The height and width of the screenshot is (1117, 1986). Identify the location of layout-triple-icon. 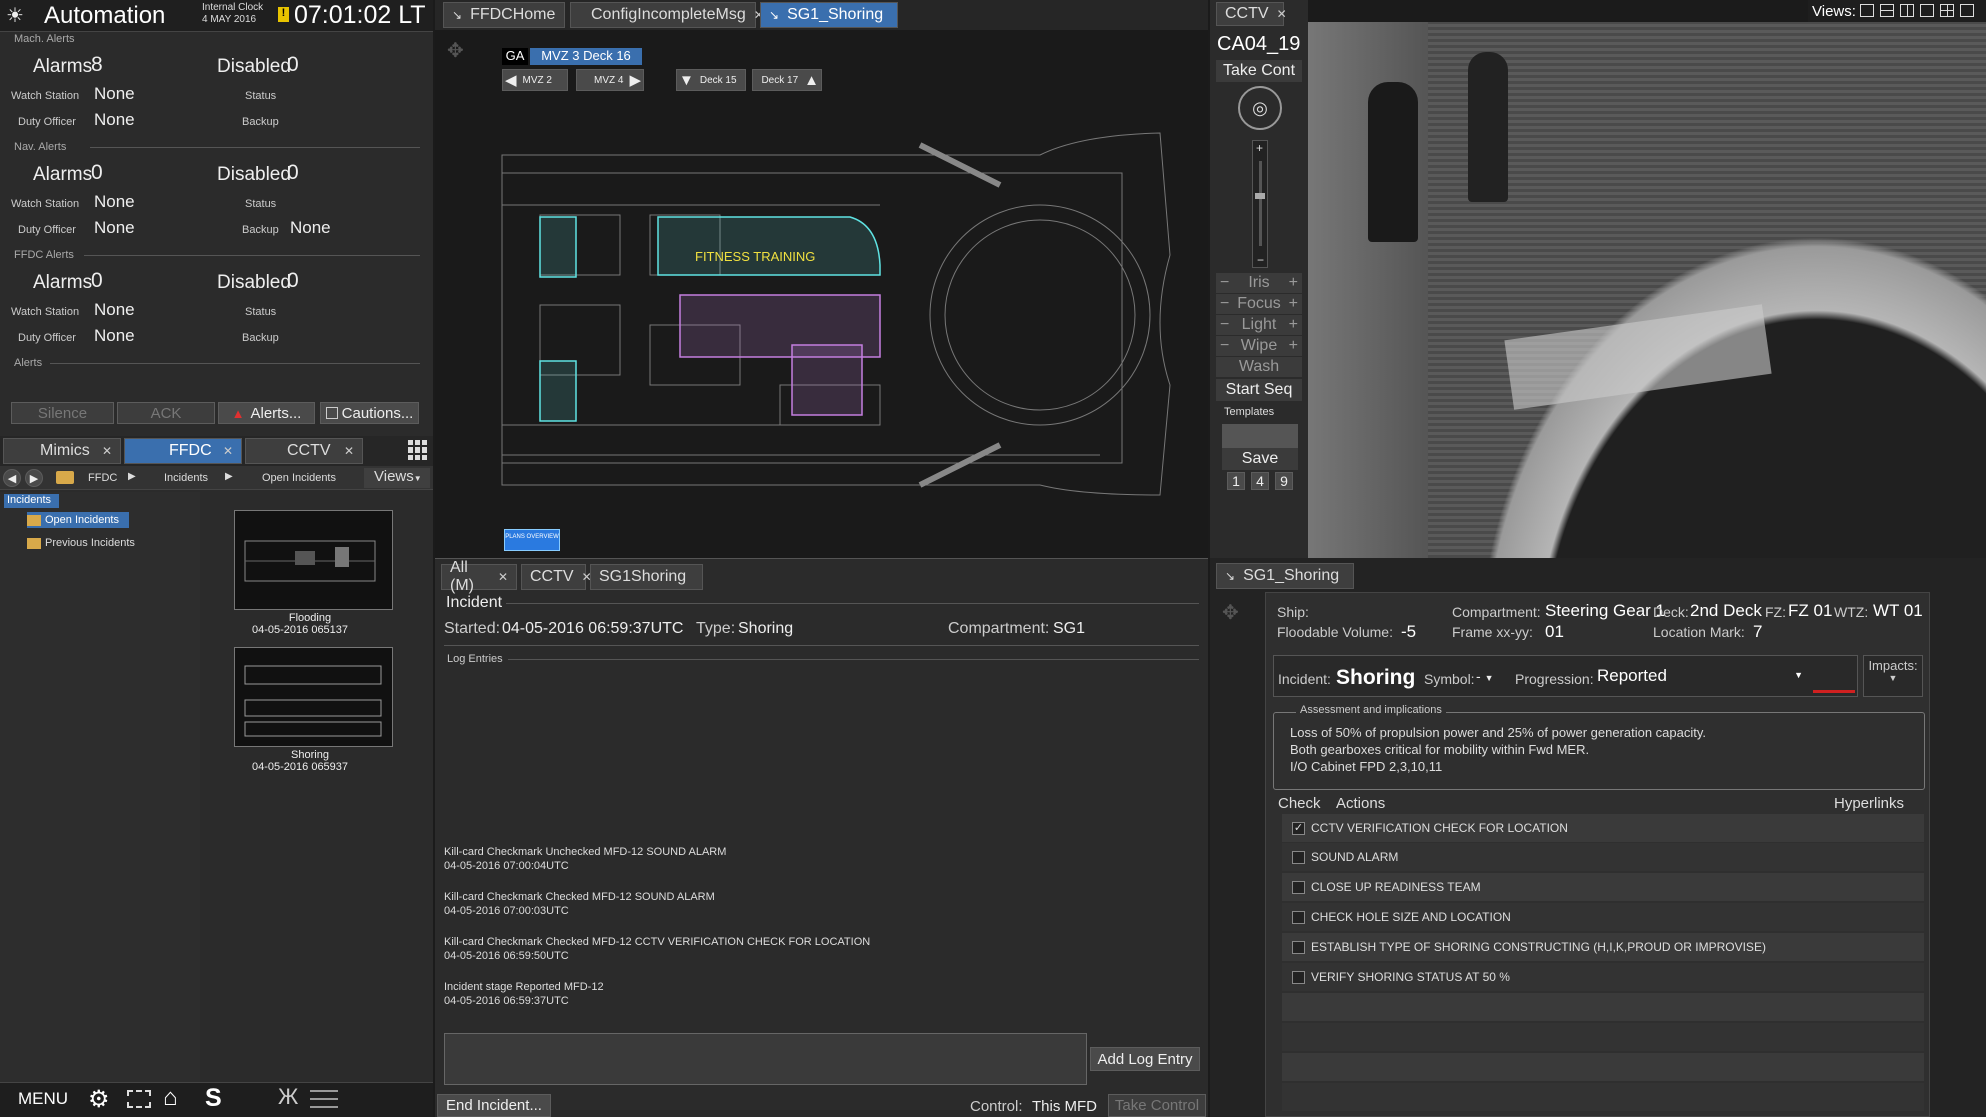
(1927, 10).